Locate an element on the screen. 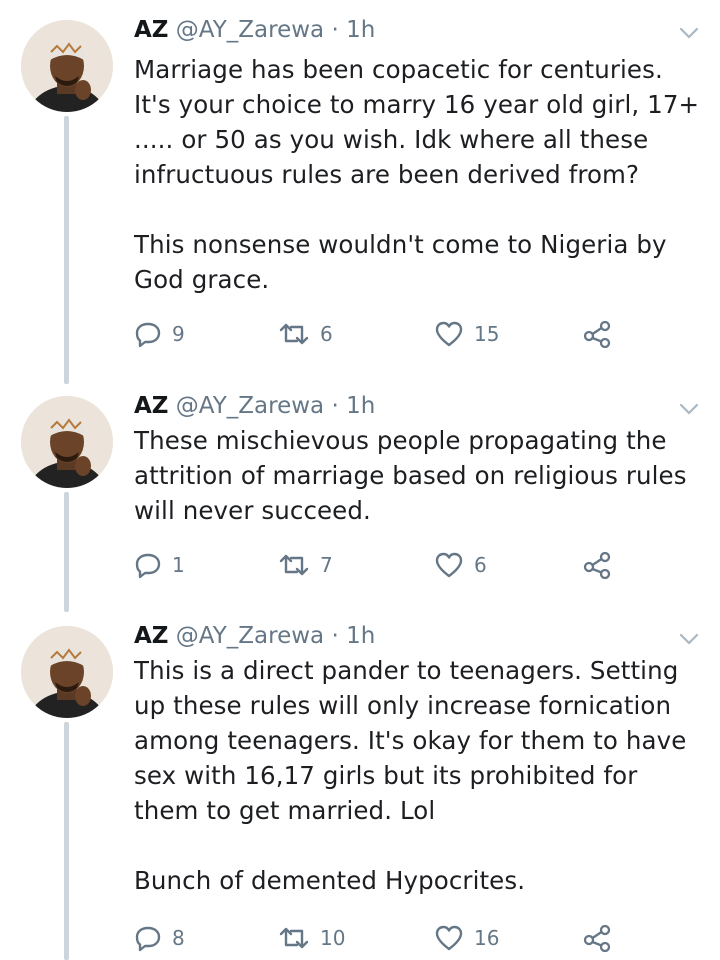 This screenshot has width=720, height=960. retweet-count: 10 is located at coordinates (333, 938).